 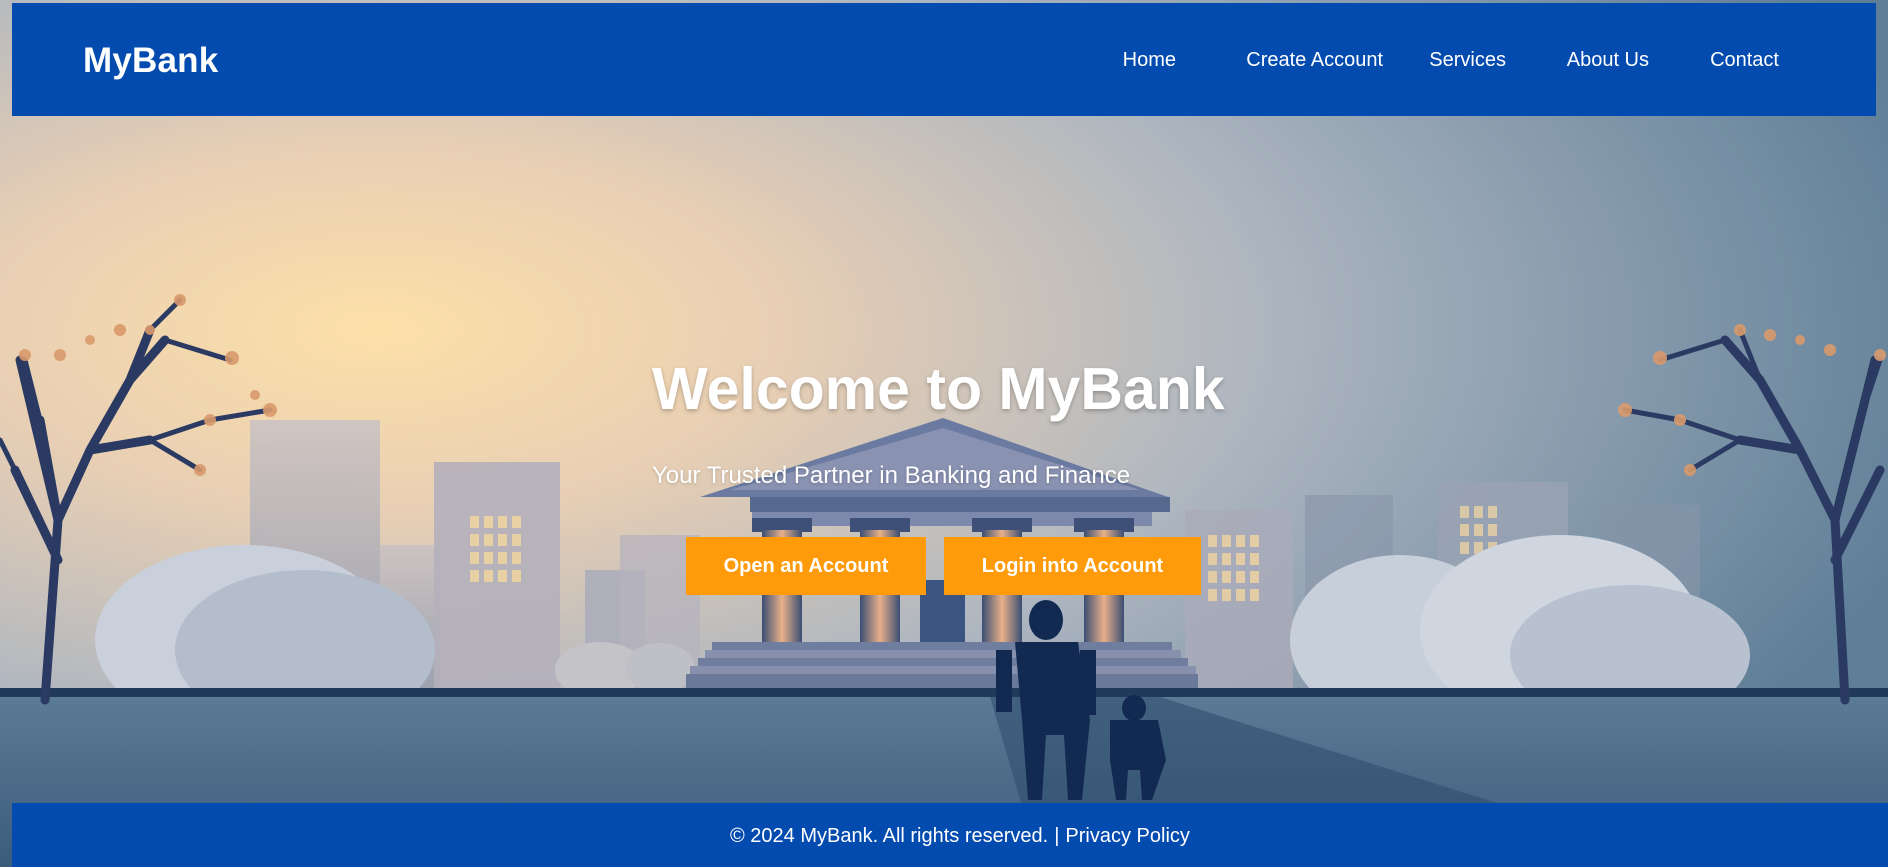 What do you see at coordinates (1149, 60) in the screenshot?
I see `nav-link-home: Home` at bounding box center [1149, 60].